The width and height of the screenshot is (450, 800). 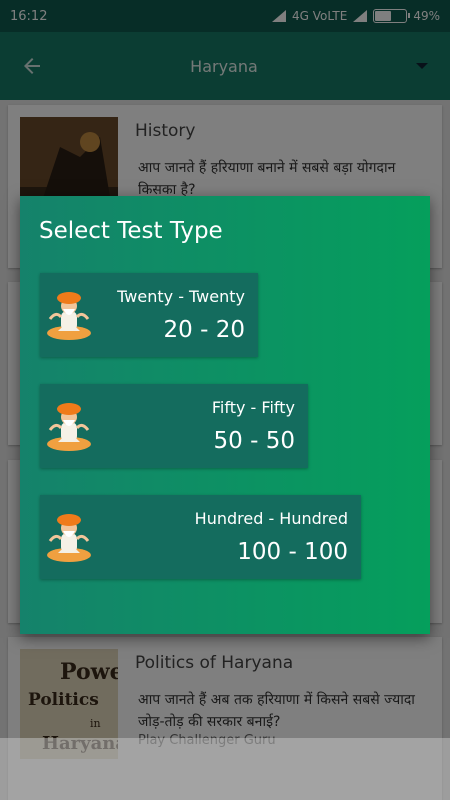 What do you see at coordinates (292, 552) in the screenshot?
I see `option-value: 100 - 100` at bounding box center [292, 552].